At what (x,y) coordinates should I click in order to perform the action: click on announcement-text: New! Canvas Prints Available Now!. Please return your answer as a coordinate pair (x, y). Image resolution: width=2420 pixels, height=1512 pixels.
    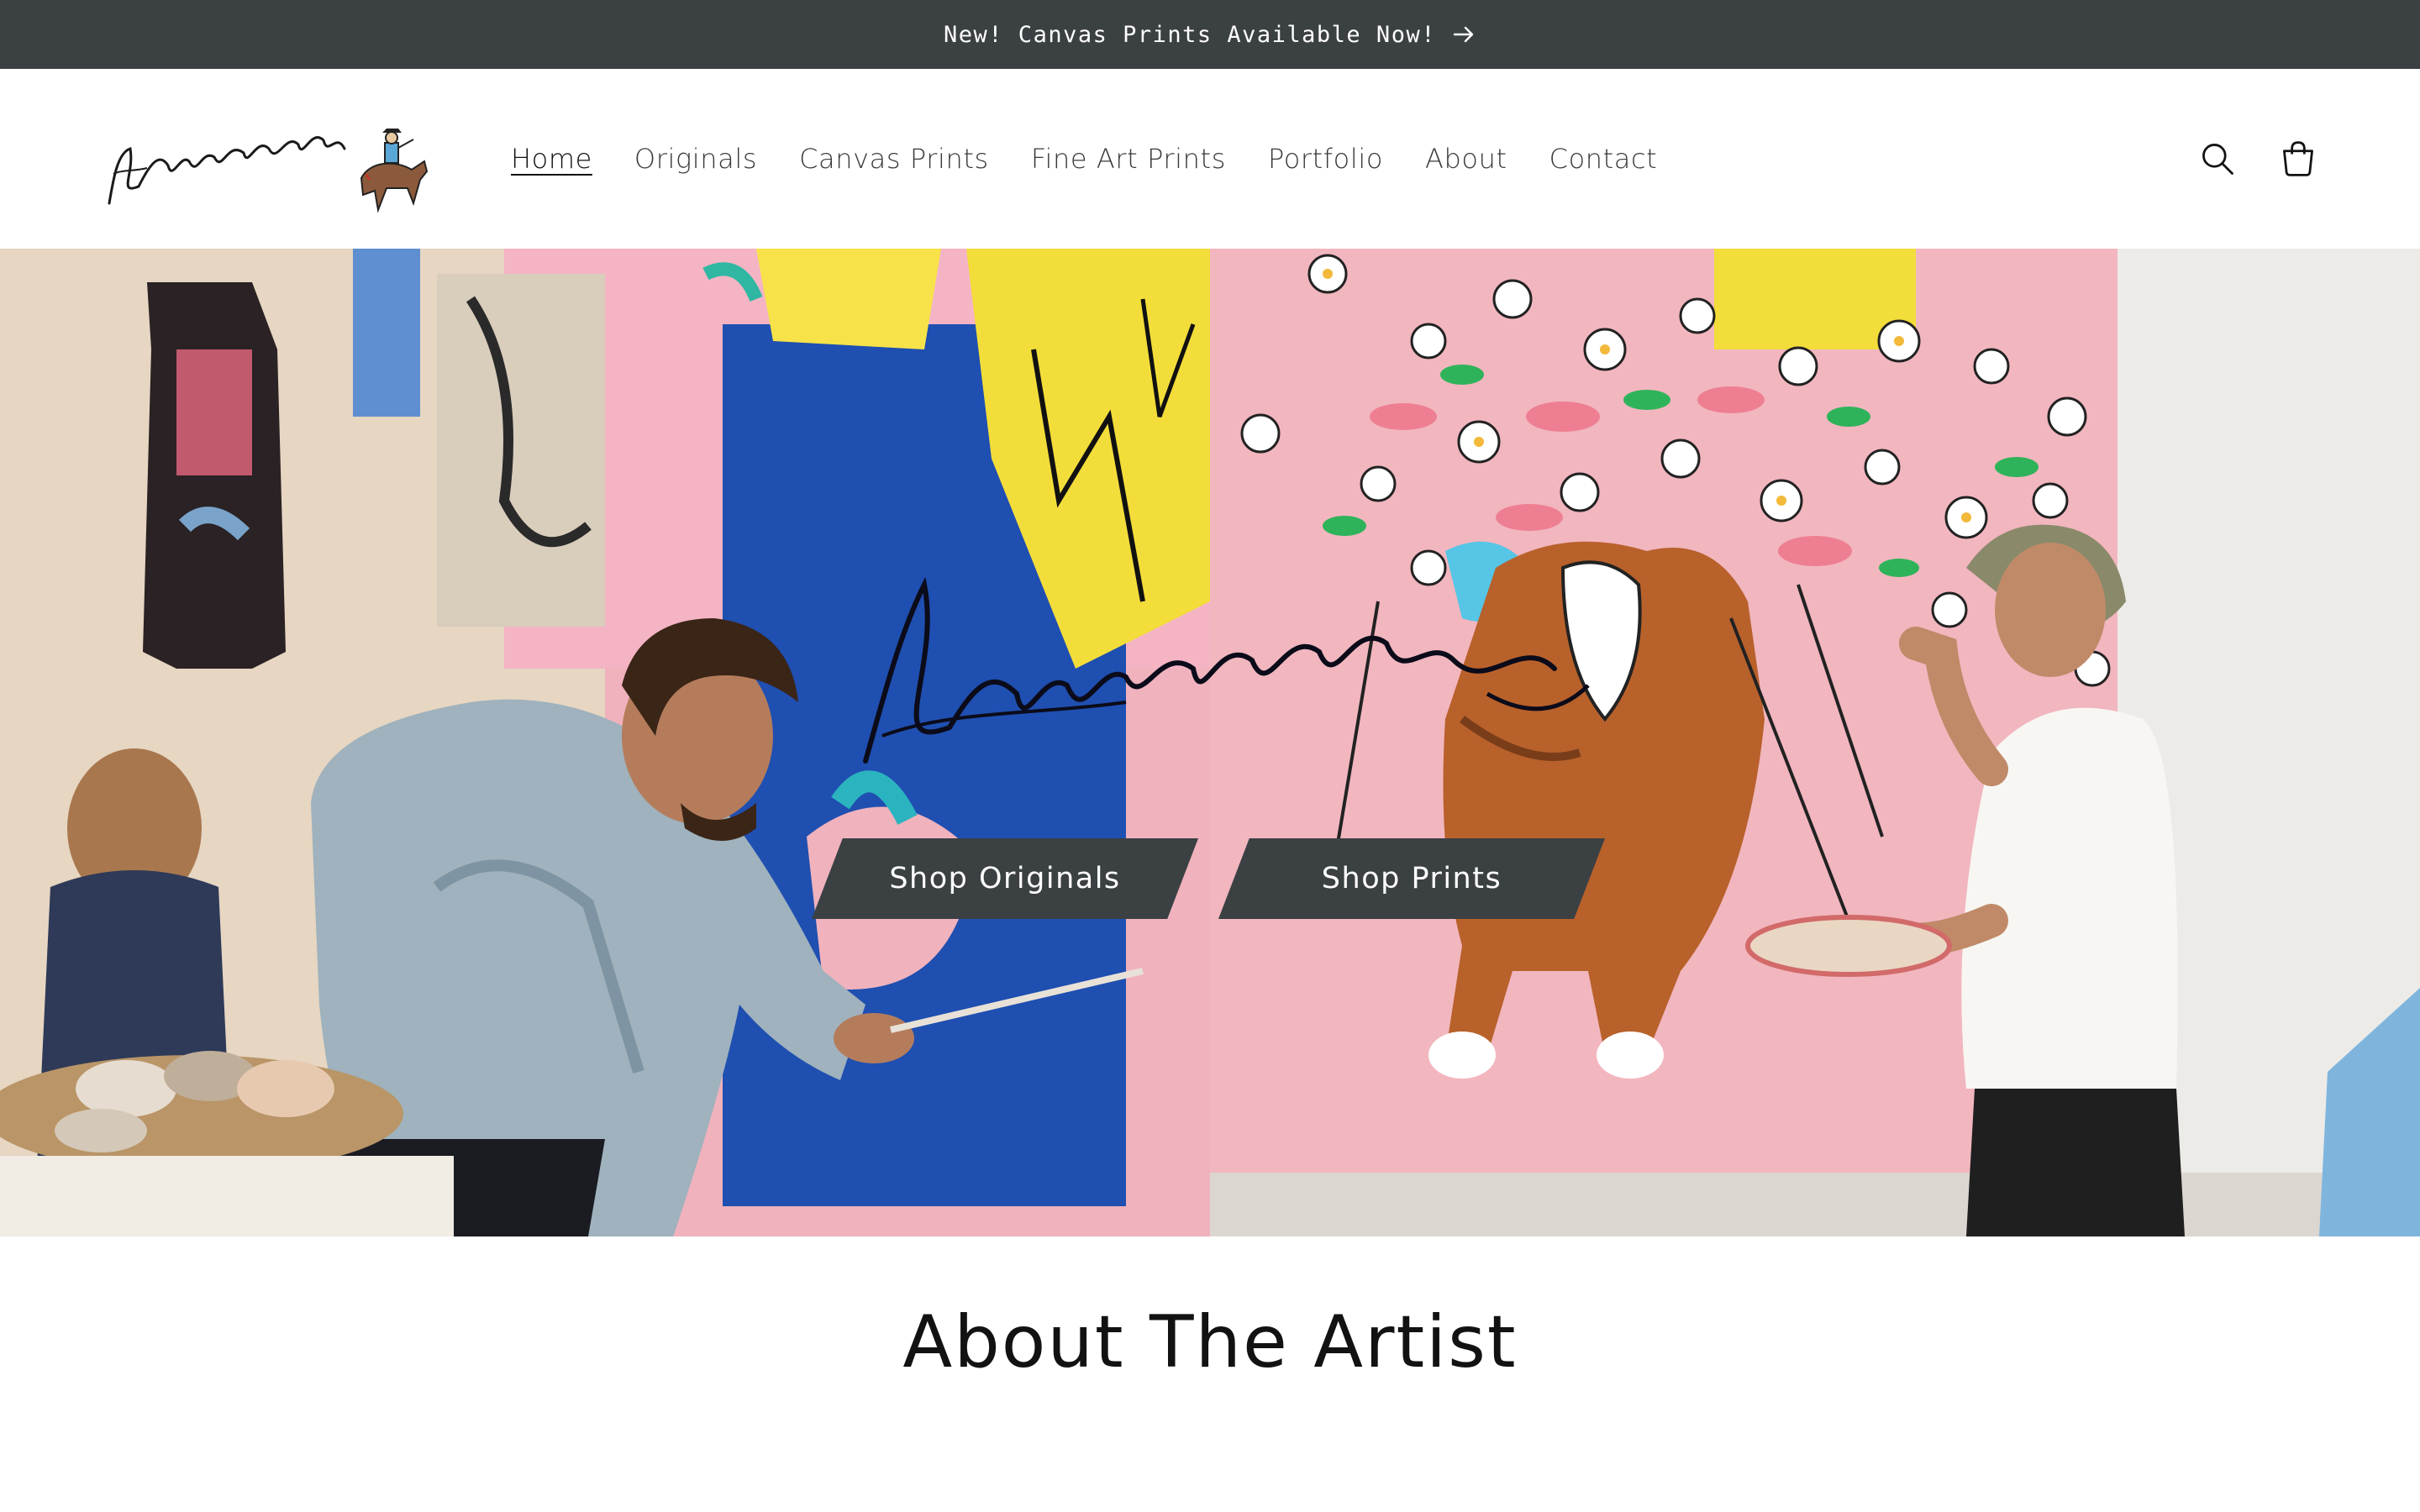
    Looking at the image, I should click on (1190, 35).